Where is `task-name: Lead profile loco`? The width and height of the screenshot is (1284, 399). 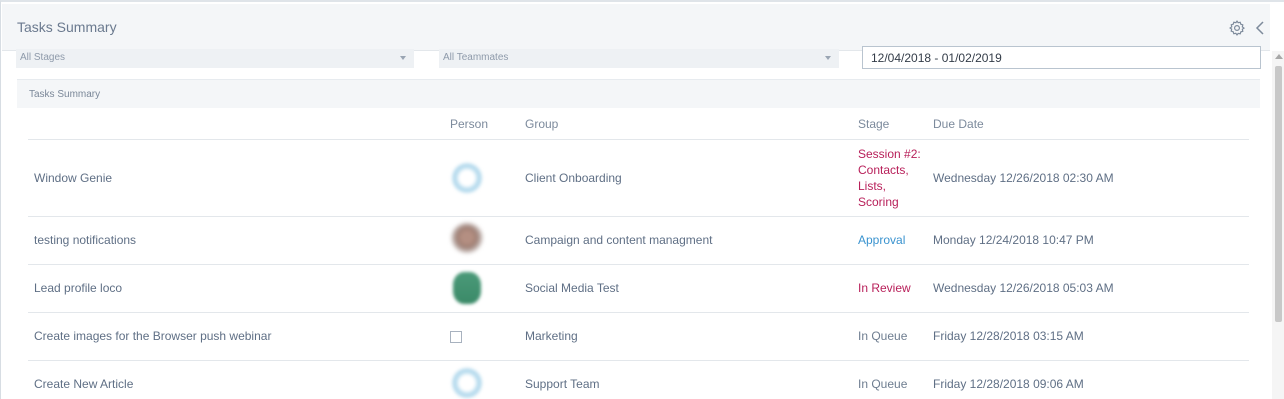
task-name: Lead profile loco is located at coordinates (78, 288).